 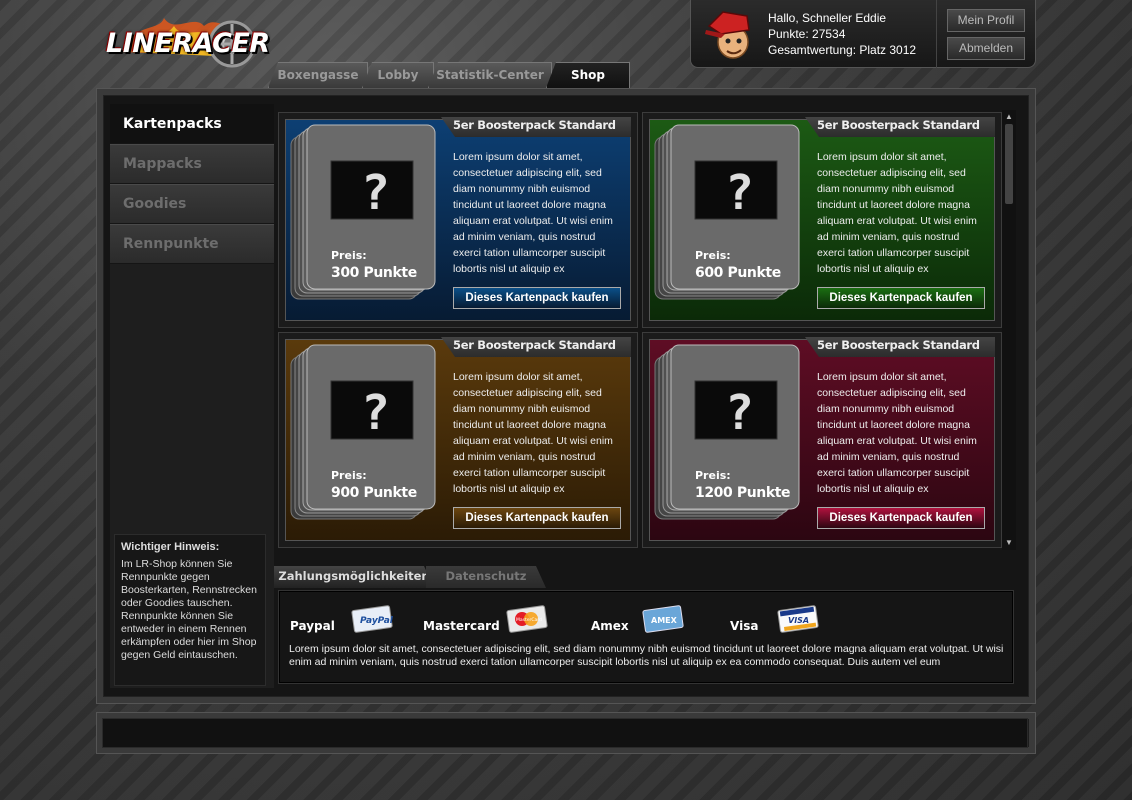 I want to click on paypal-card-icon: PayPal, so click(x=372, y=619).